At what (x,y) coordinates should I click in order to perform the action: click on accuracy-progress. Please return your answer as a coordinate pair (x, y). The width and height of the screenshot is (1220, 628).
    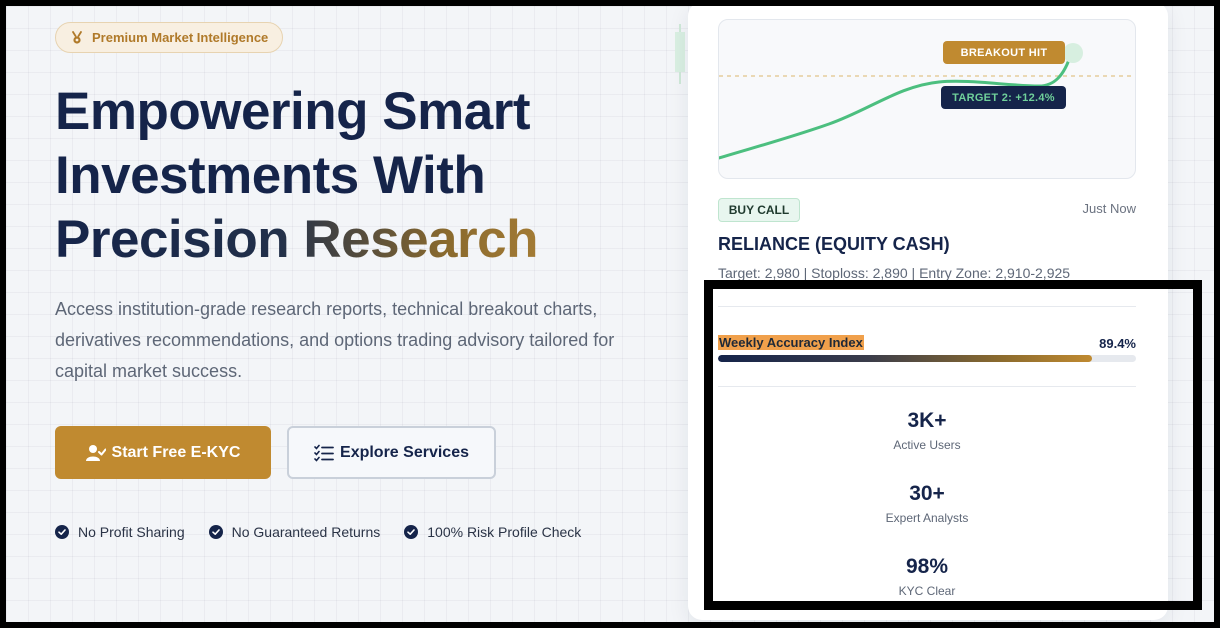
    Looking at the image, I should click on (927, 358).